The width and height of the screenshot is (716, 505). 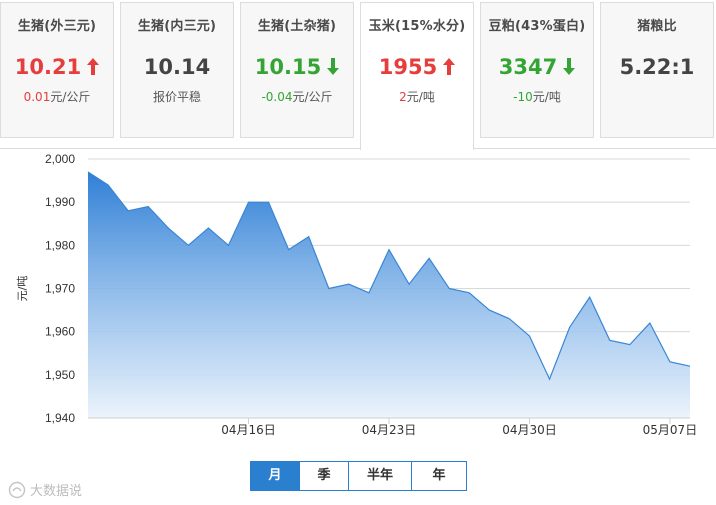 I want to click on range-tab: 月, so click(x=275, y=476).